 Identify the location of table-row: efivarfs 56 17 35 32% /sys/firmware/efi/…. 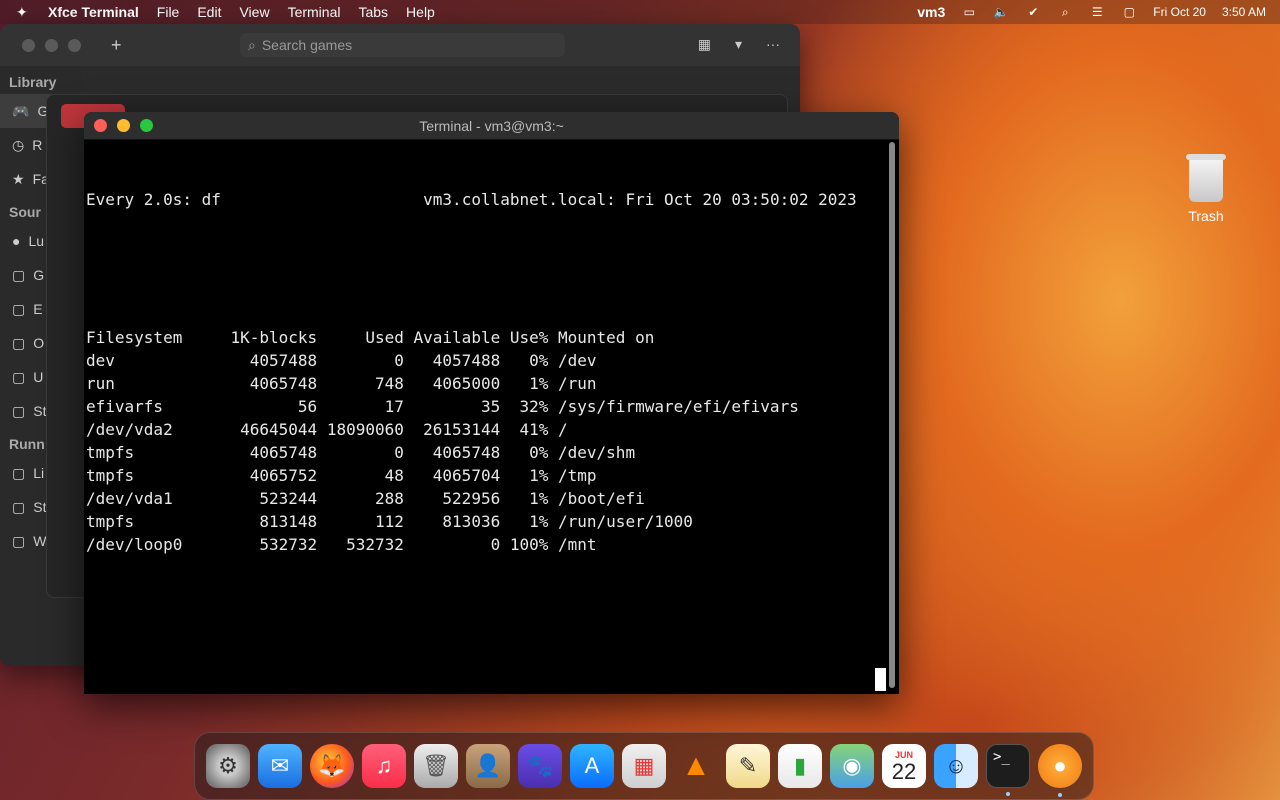
(486, 406).